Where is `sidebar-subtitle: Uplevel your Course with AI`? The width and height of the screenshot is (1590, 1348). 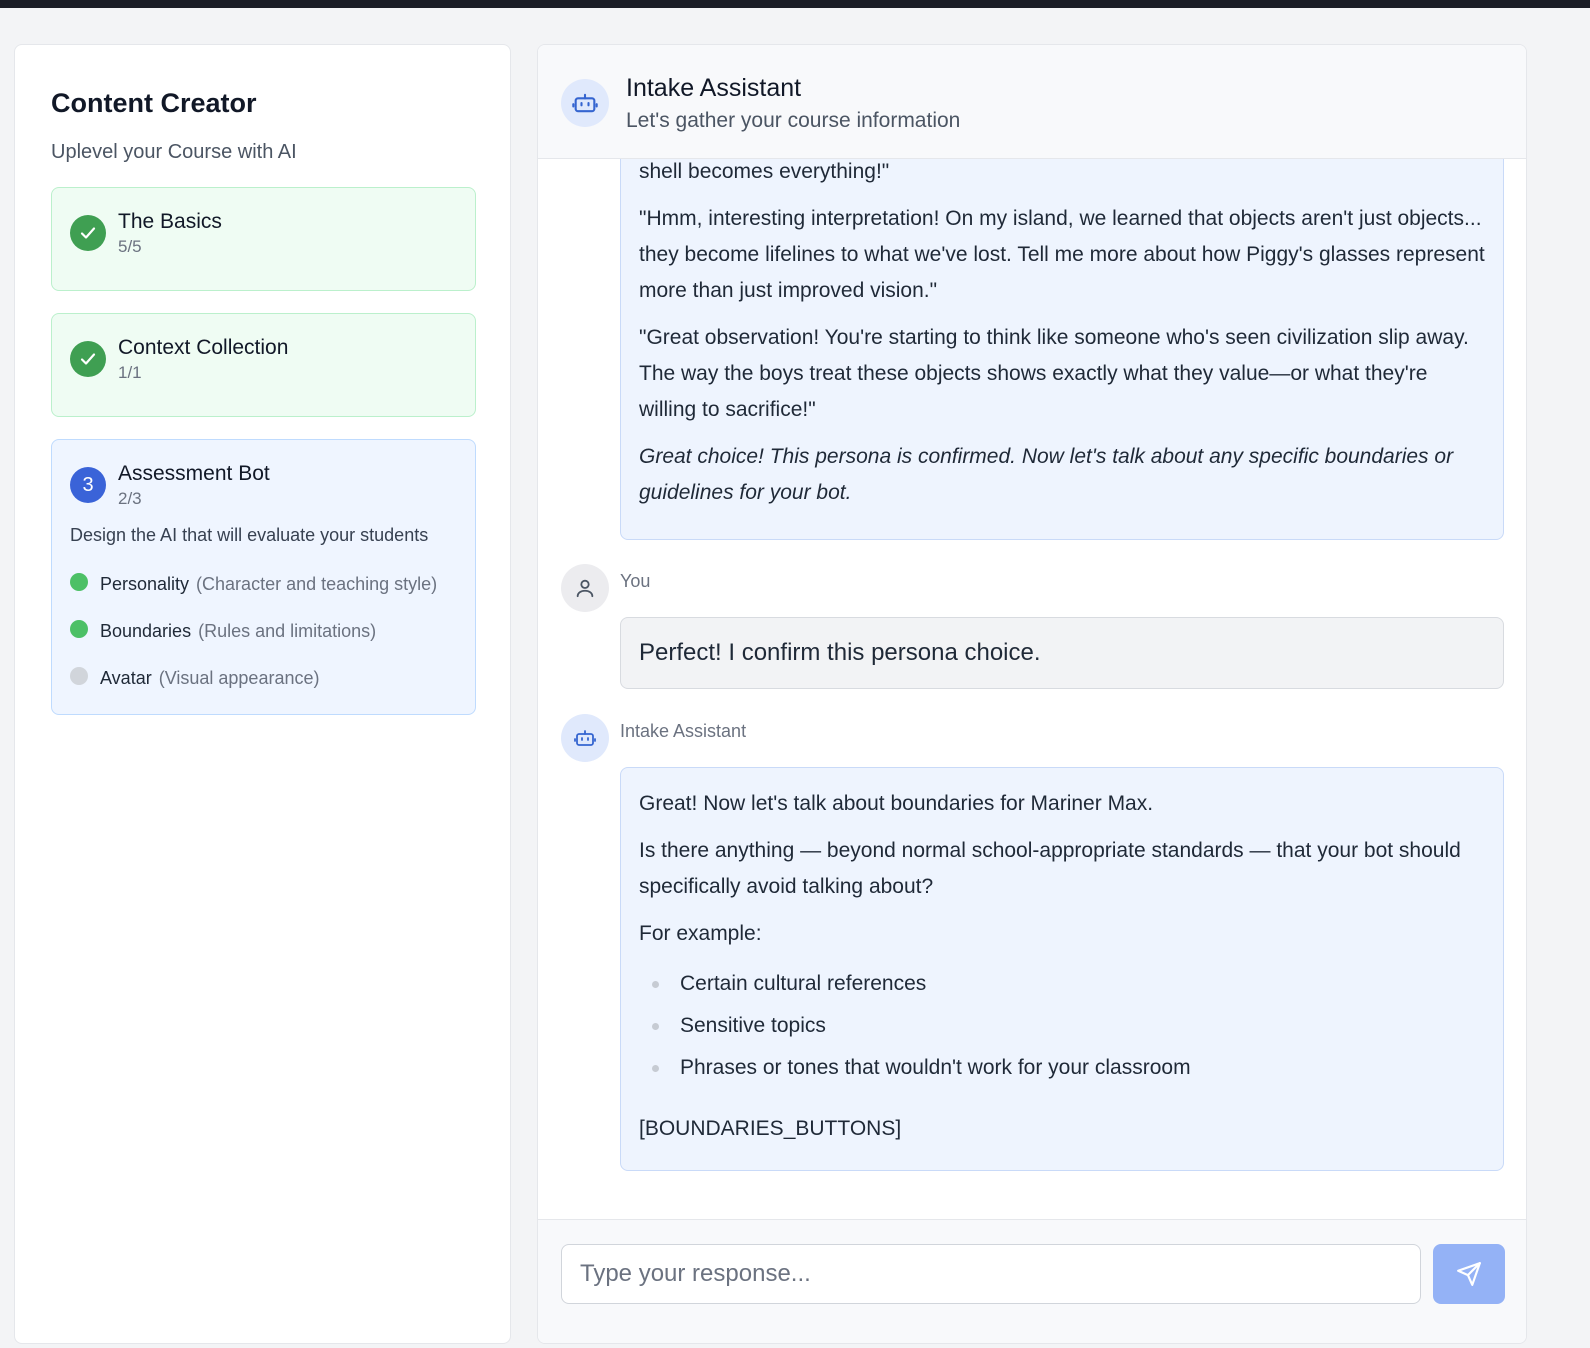 sidebar-subtitle: Uplevel your Course with AI is located at coordinates (174, 152).